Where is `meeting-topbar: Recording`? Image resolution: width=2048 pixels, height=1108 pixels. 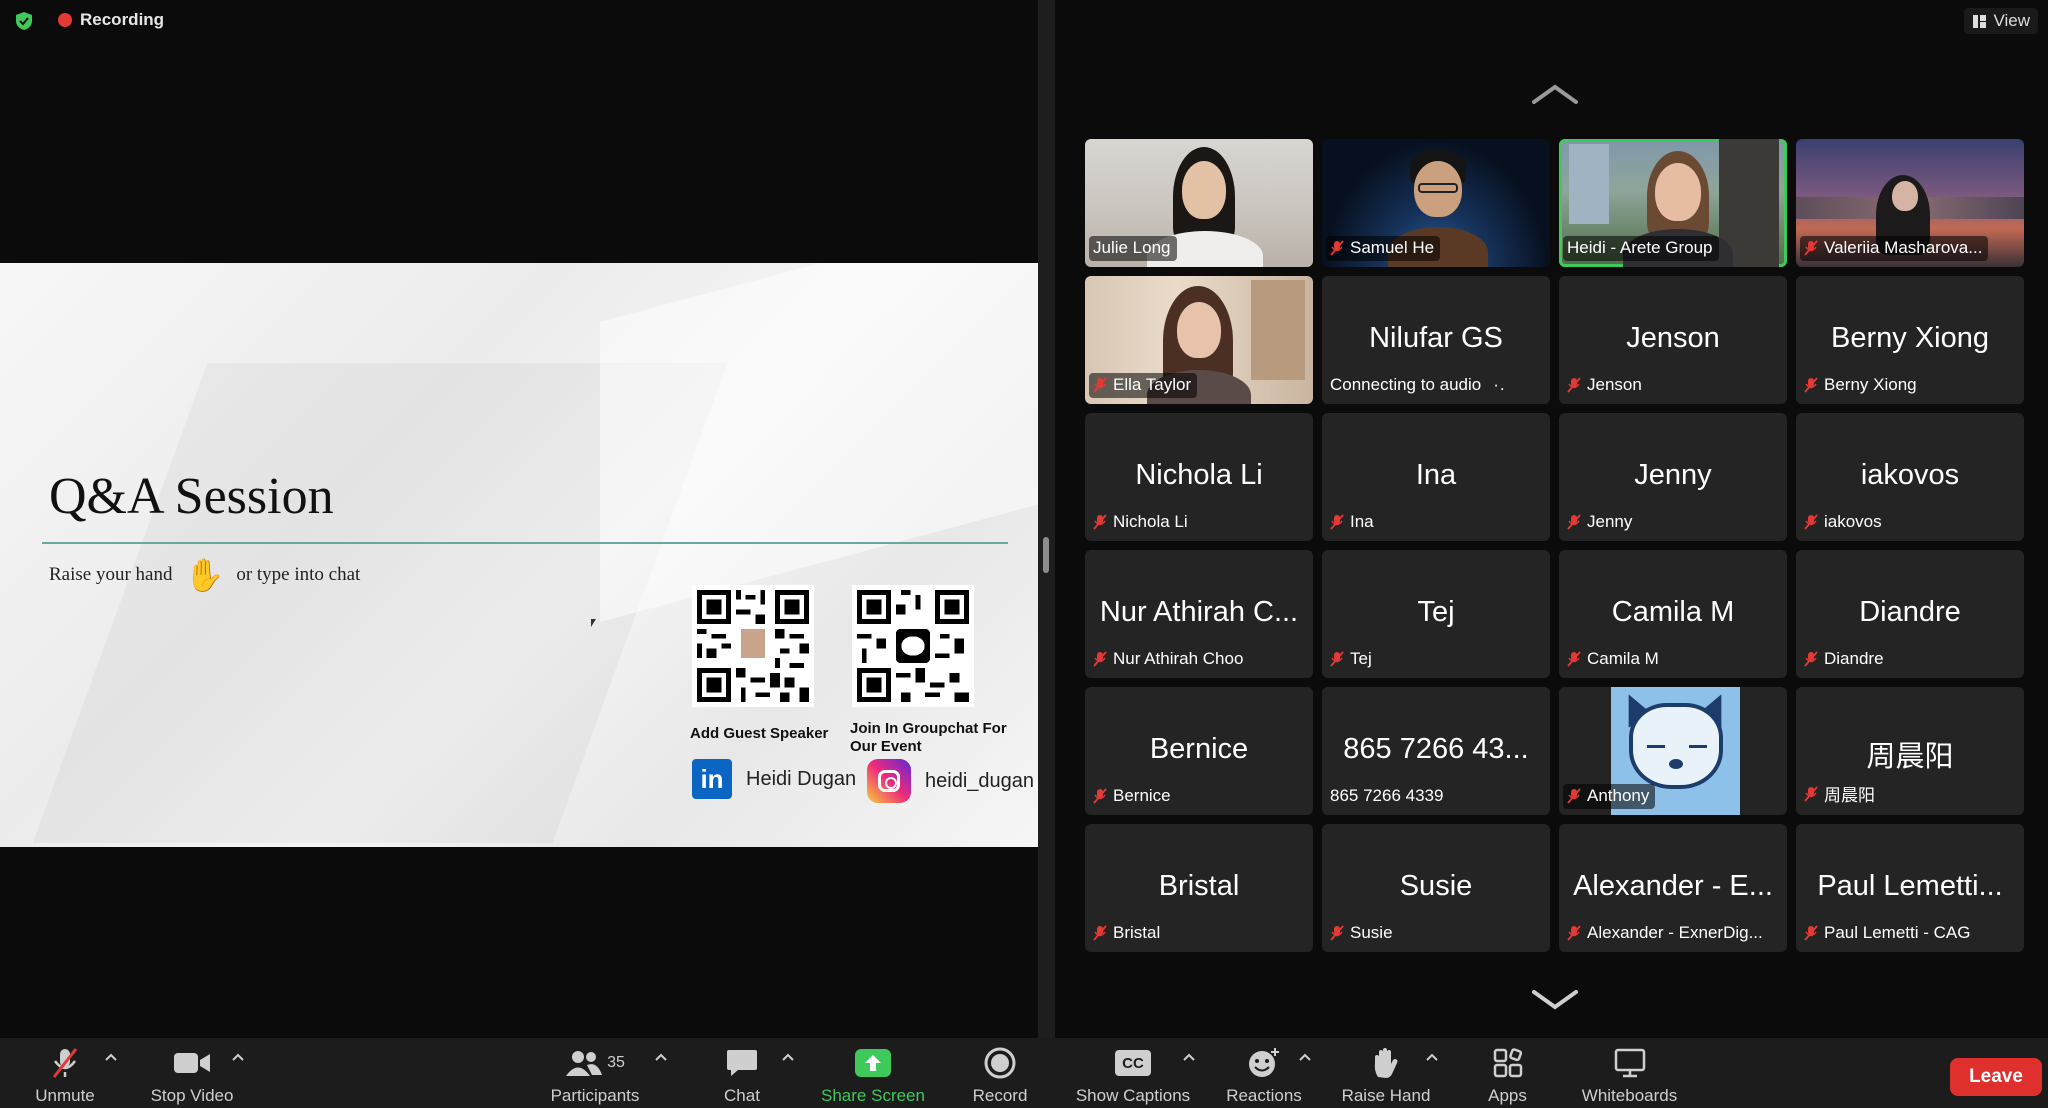
meeting-topbar: Recording is located at coordinates (520, 20).